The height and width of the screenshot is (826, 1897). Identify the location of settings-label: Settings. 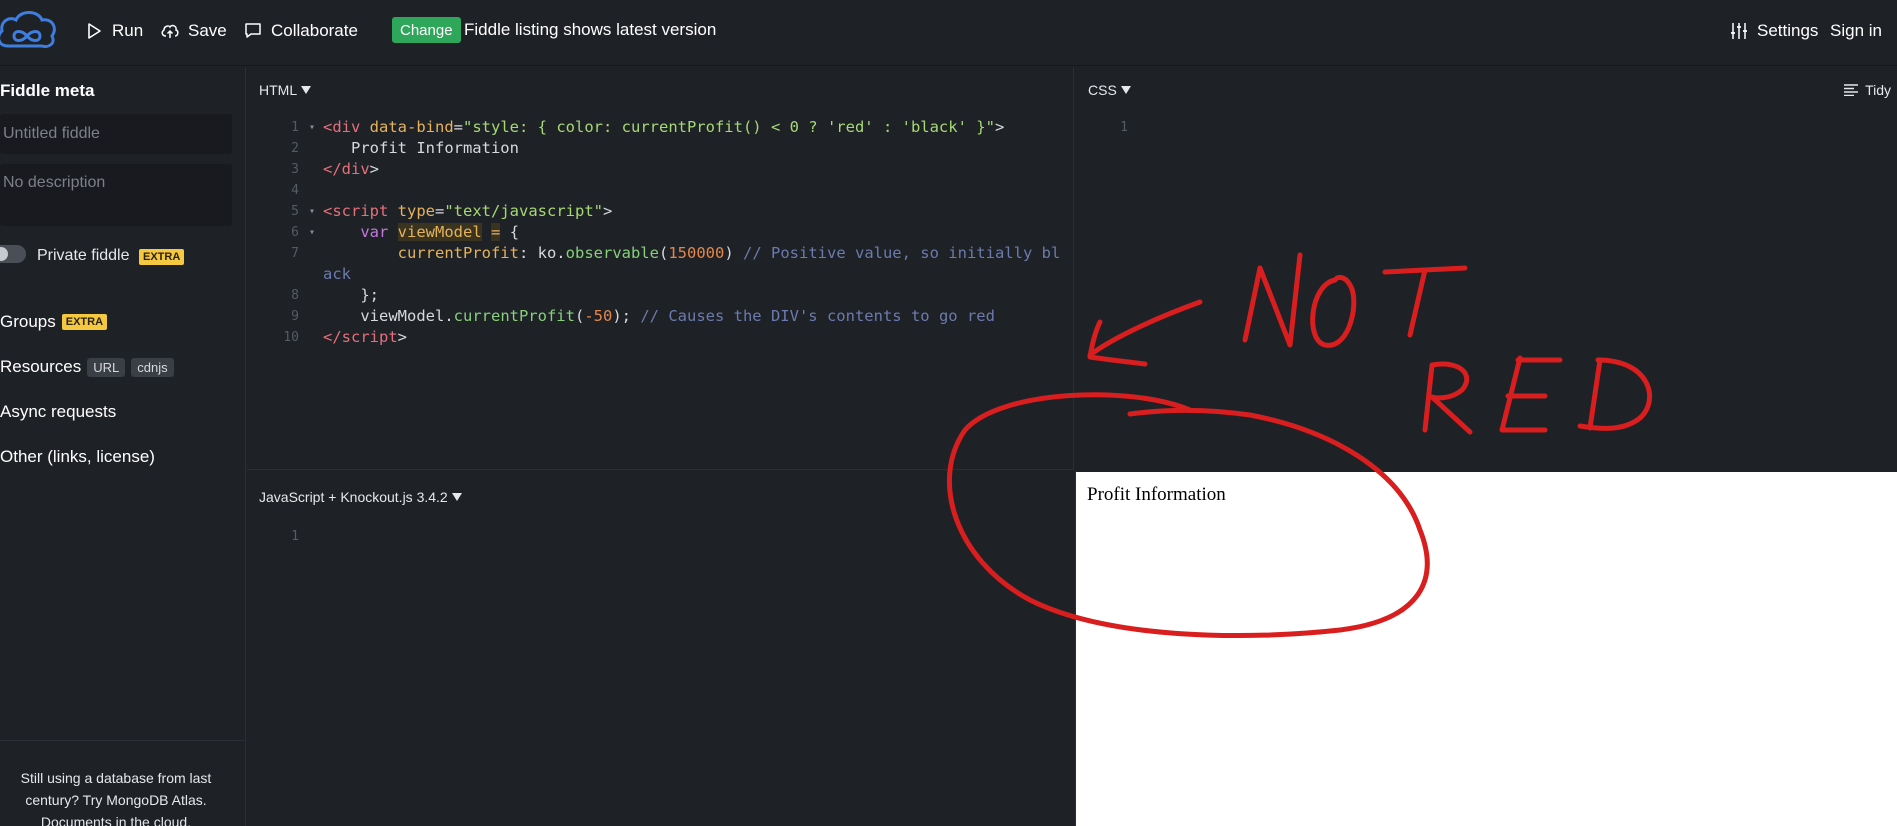
(1788, 30).